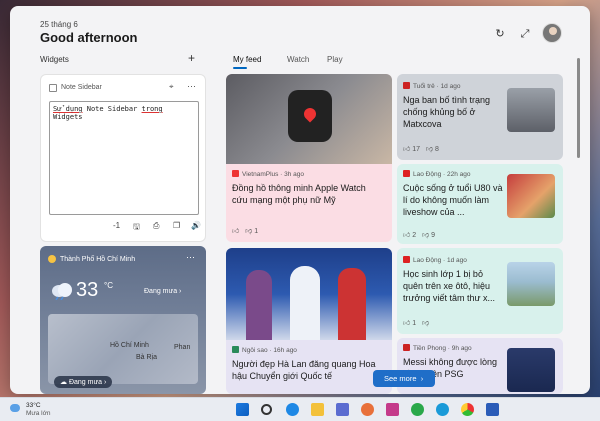  I want to click on start-icon, so click(242, 409).